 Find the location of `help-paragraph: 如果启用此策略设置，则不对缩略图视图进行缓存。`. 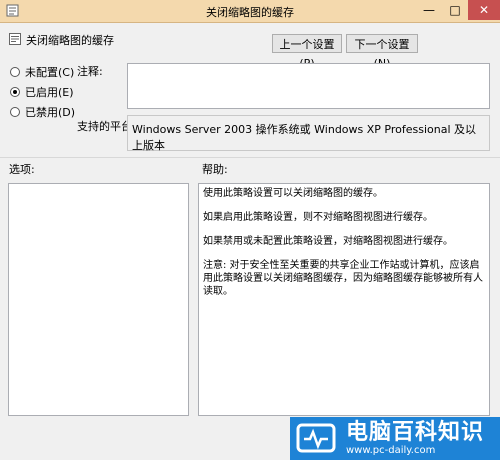

help-paragraph: 如果启用此策略设置，则不对缩略图视图进行缓存。 is located at coordinates (318, 217).